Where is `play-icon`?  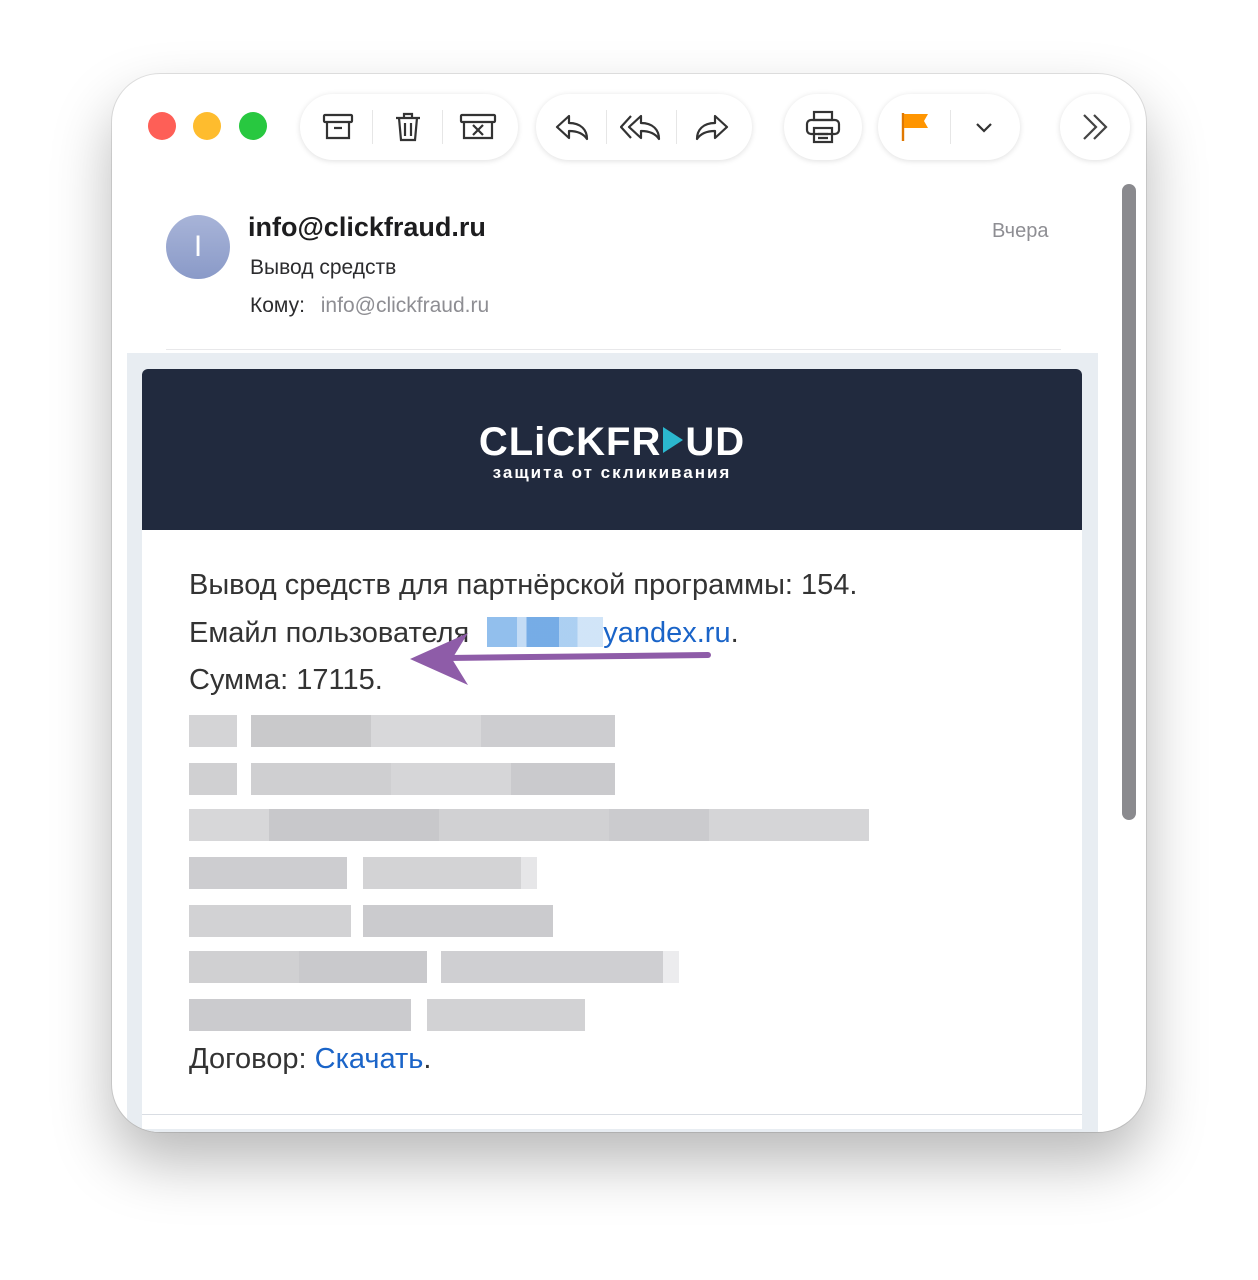 play-icon is located at coordinates (673, 440).